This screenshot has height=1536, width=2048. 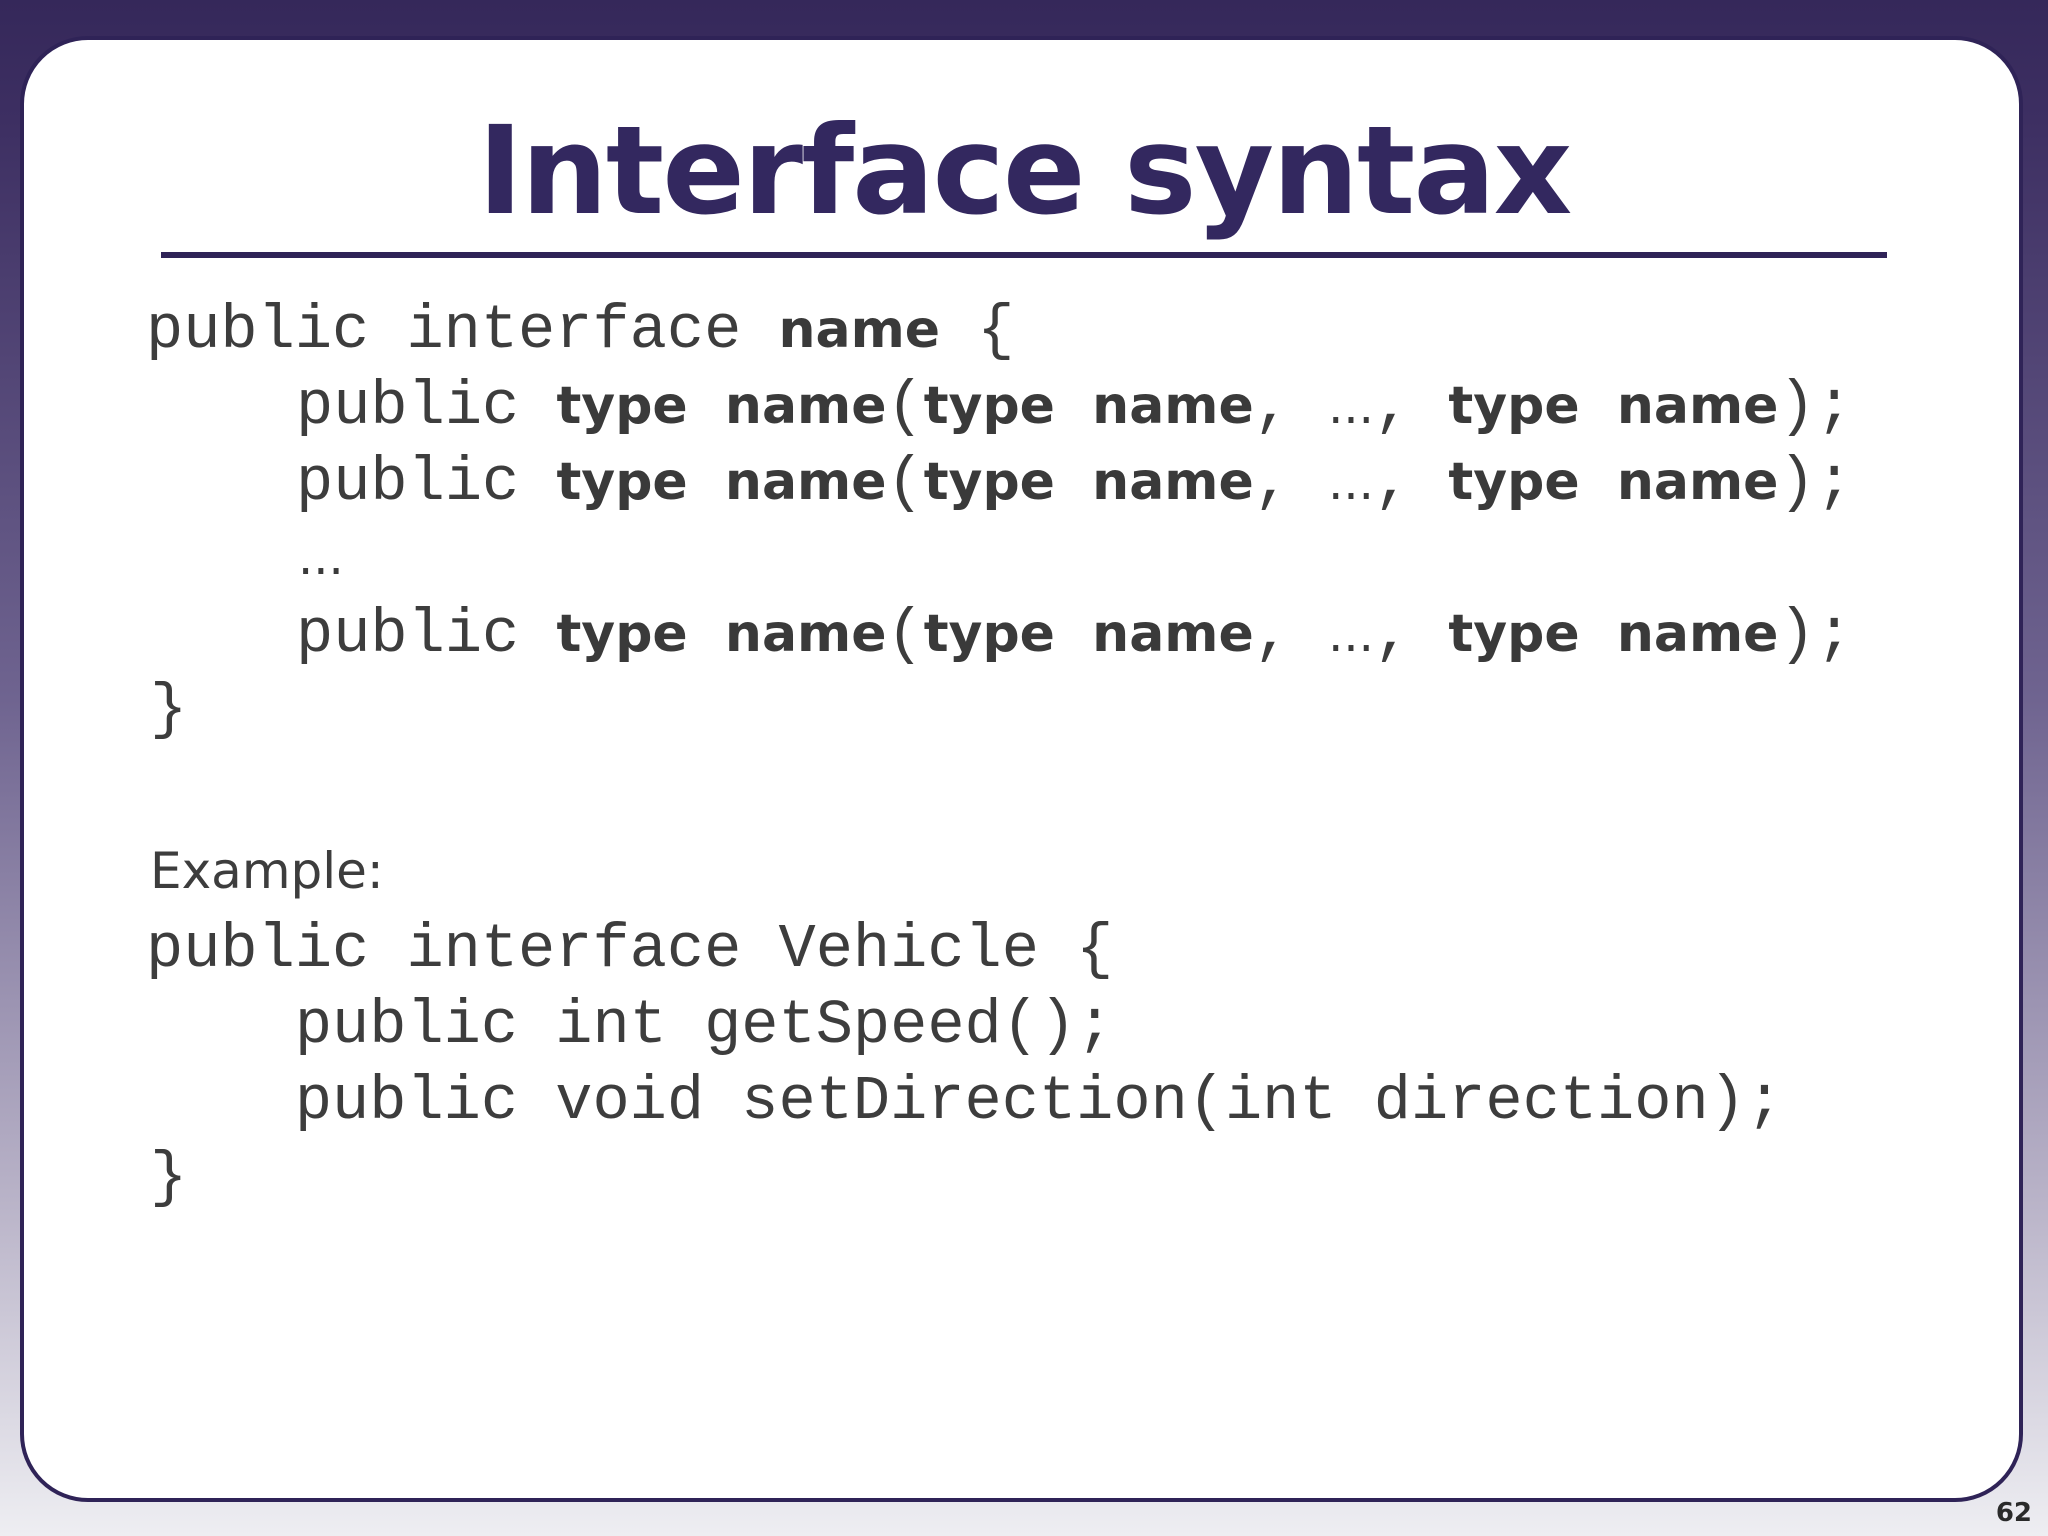 What do you see at coordinates (267, 871) in the screenshot?
I see `example-label: Example:` at bounding box center [267, 871].